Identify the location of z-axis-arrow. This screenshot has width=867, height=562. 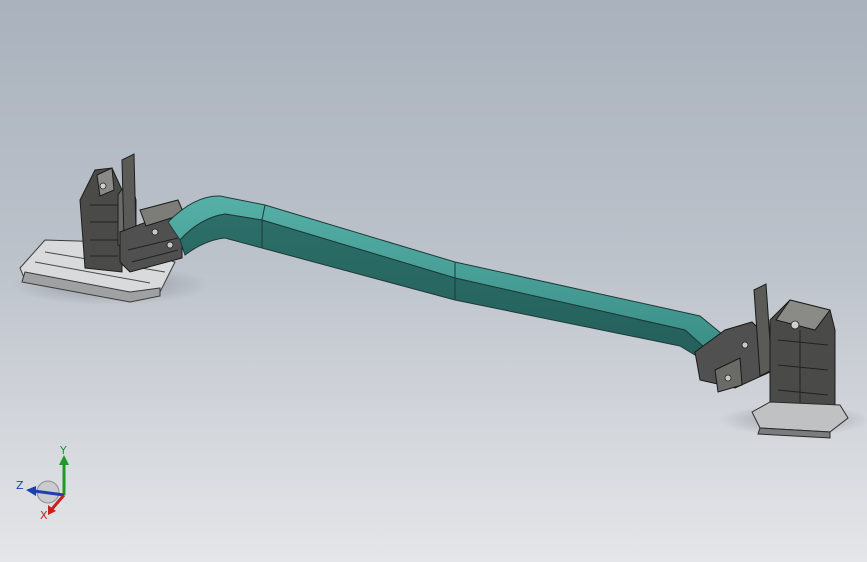
(31, 491).